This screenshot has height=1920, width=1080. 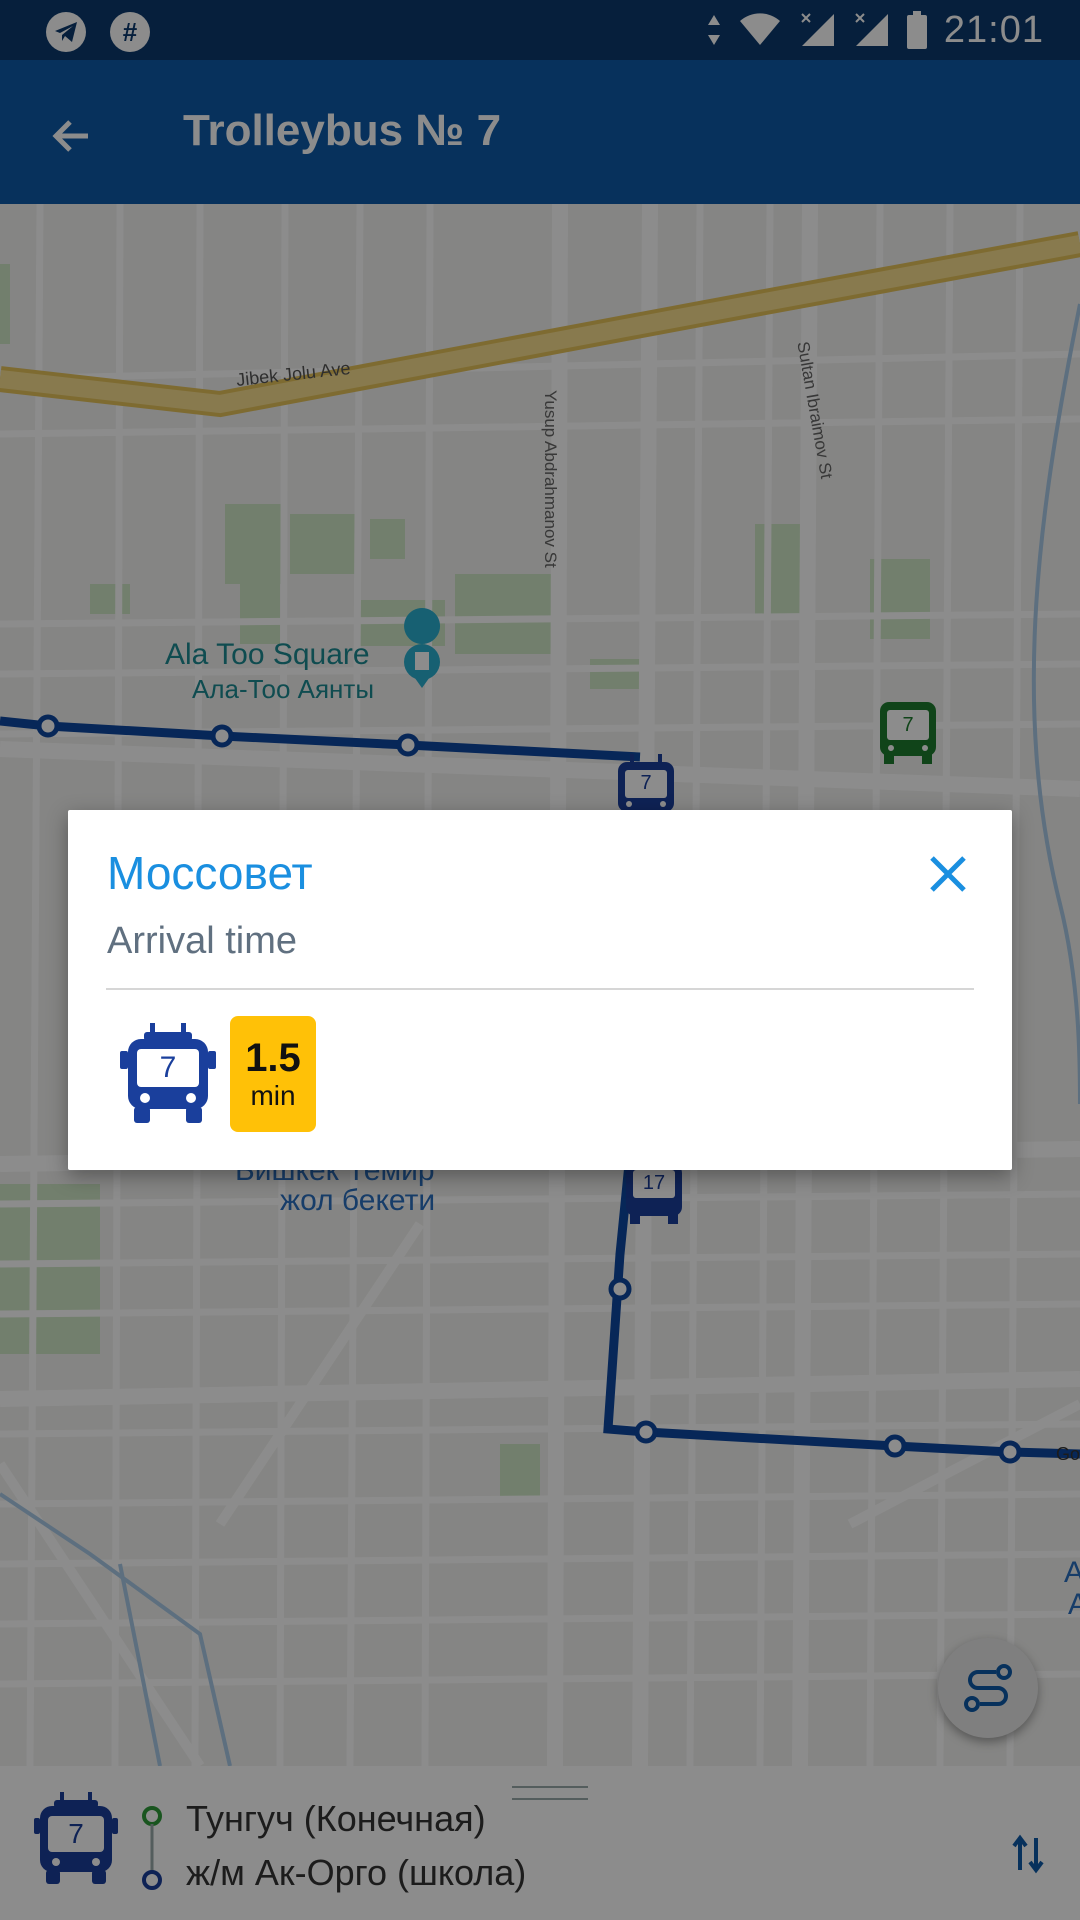 I want to click on trolleybus-icon: 7, so click(x=168, y=1074).